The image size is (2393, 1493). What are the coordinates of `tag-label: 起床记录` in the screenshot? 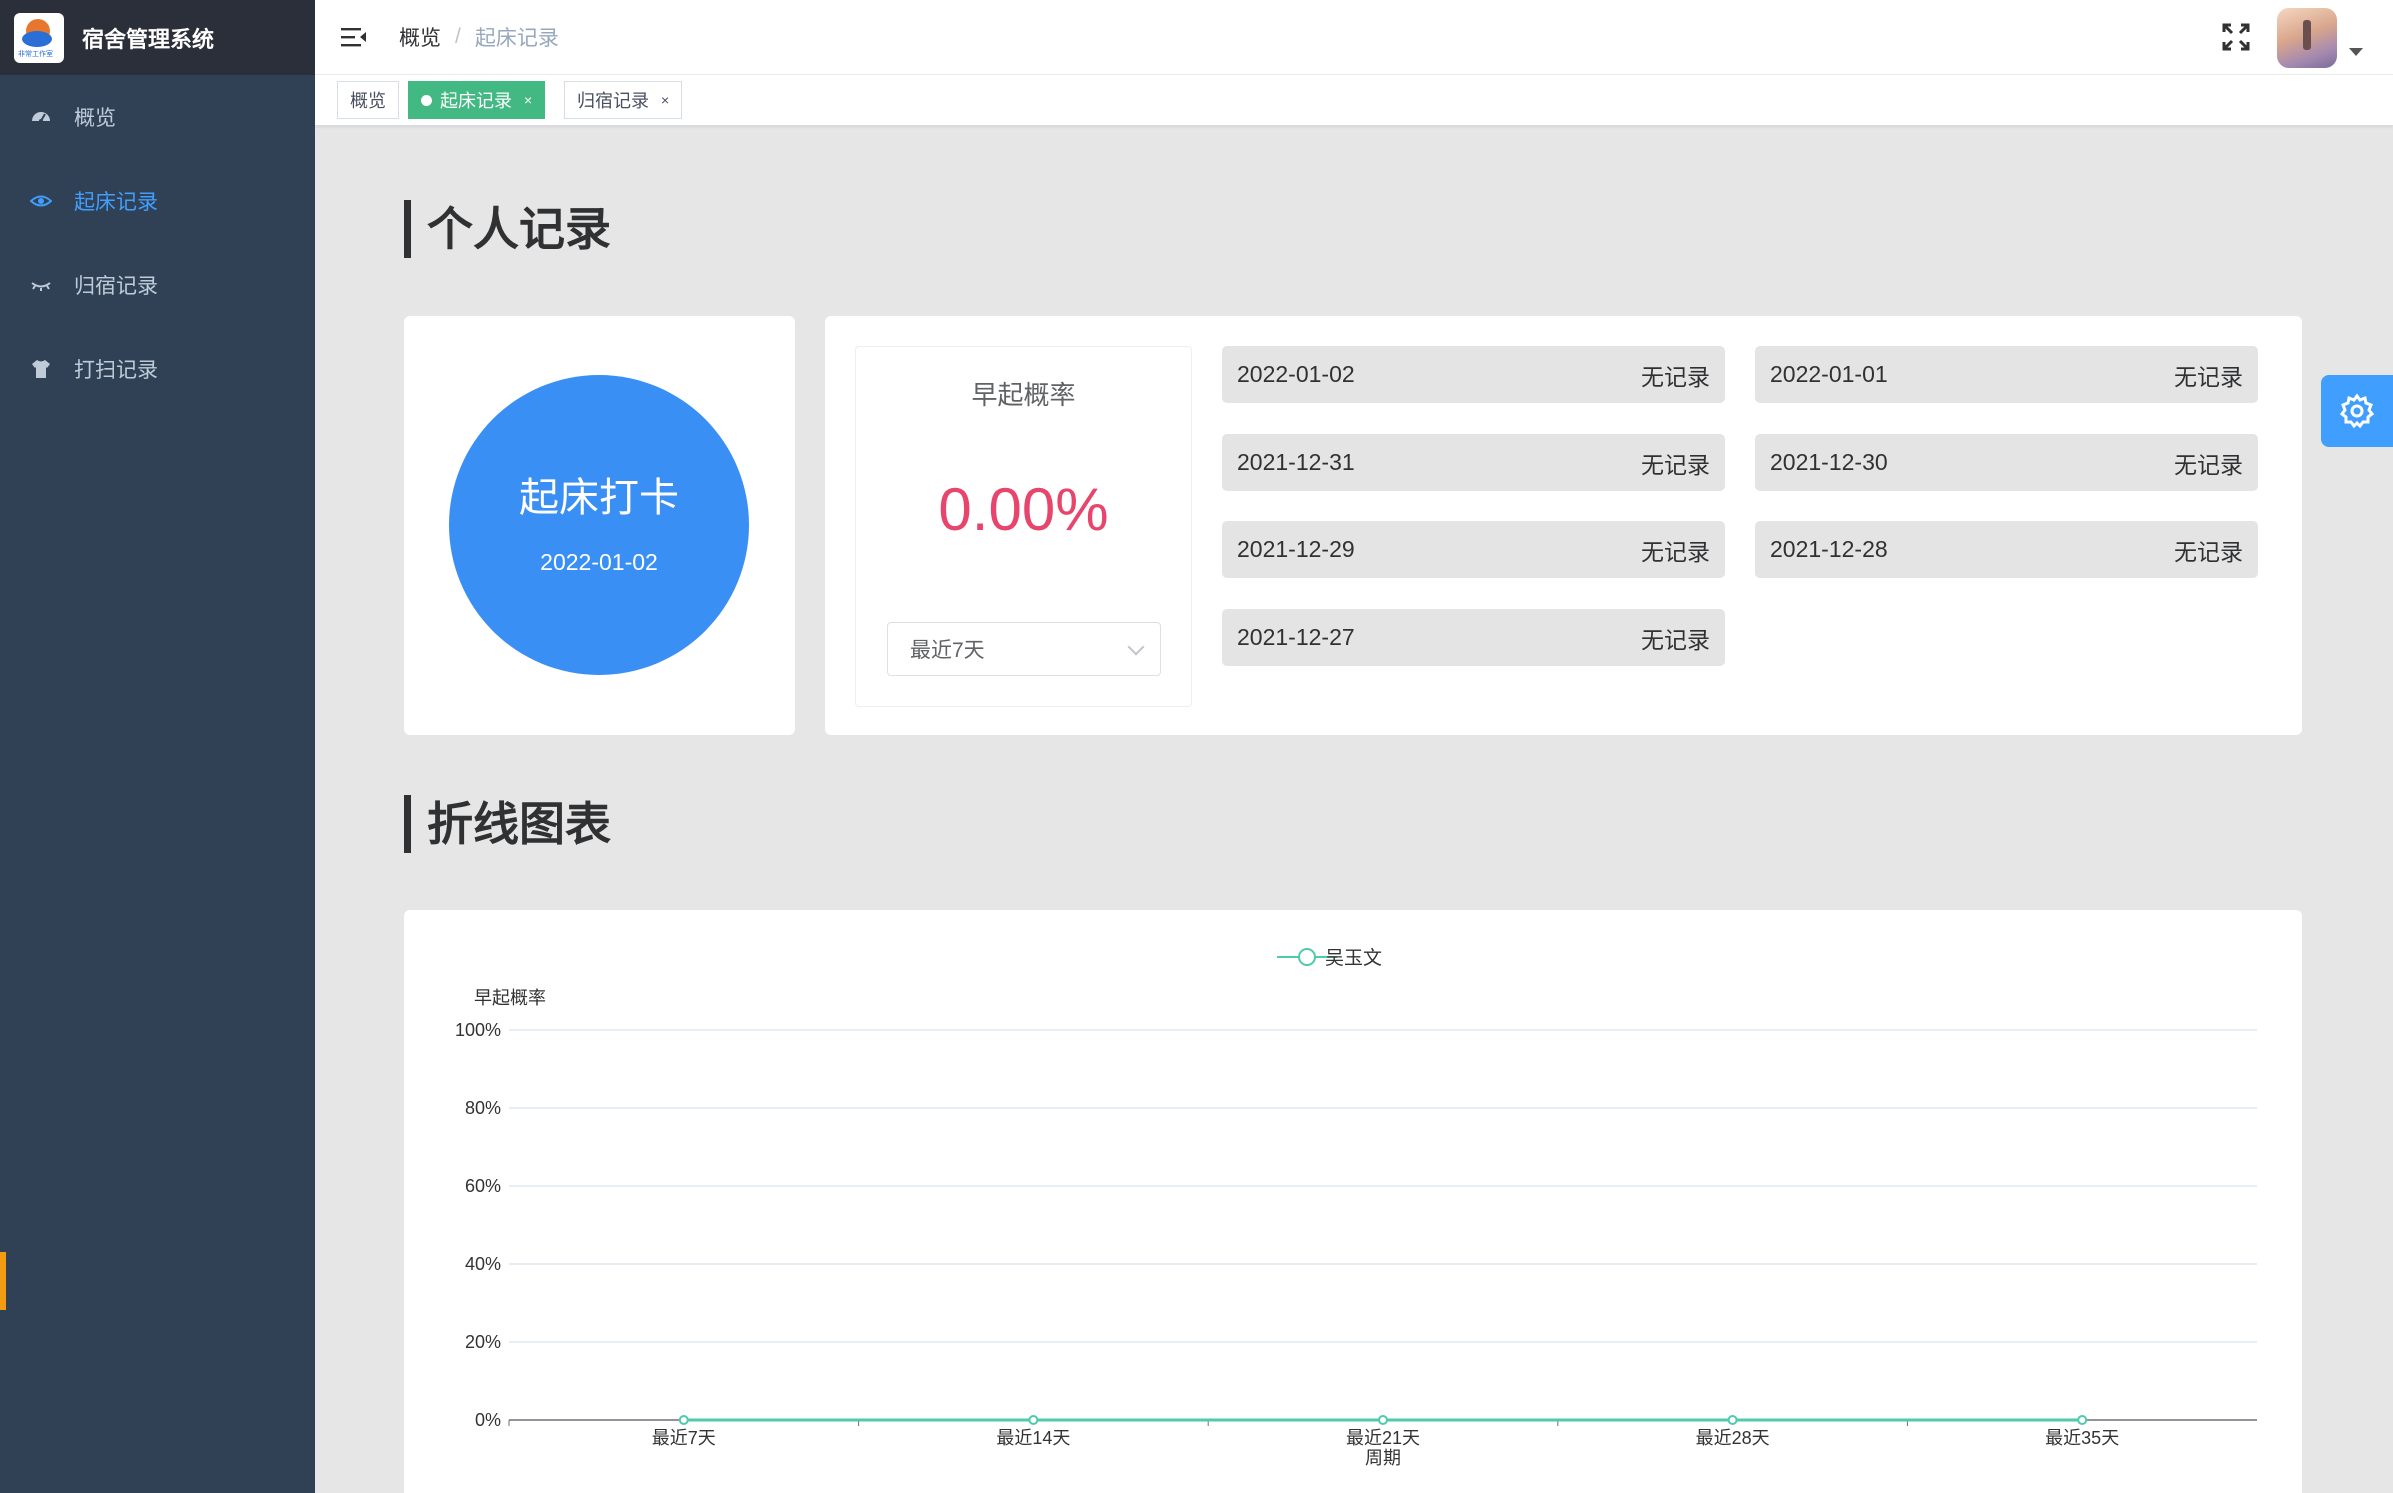 It's located at (476, 101).